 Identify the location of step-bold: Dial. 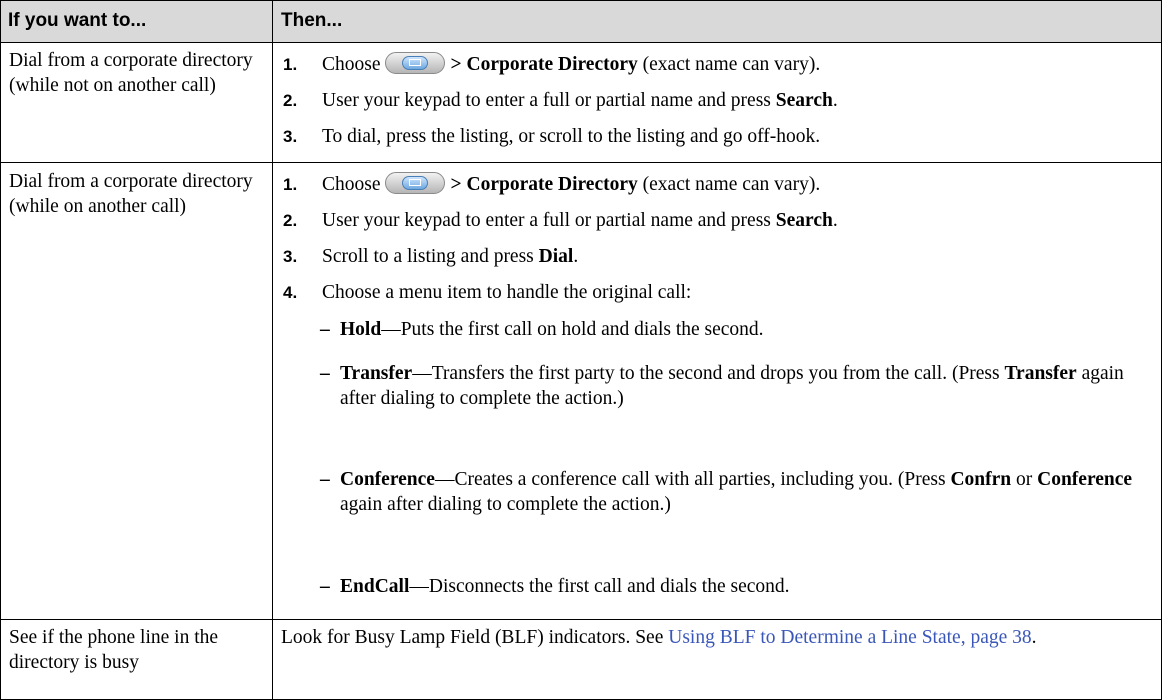
(556, 256).